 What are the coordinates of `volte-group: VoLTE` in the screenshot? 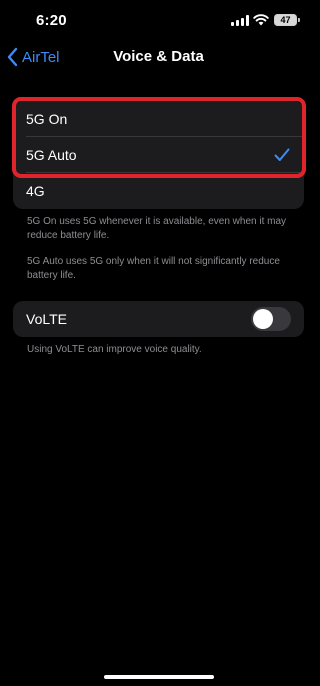 It's located at (158, 319).